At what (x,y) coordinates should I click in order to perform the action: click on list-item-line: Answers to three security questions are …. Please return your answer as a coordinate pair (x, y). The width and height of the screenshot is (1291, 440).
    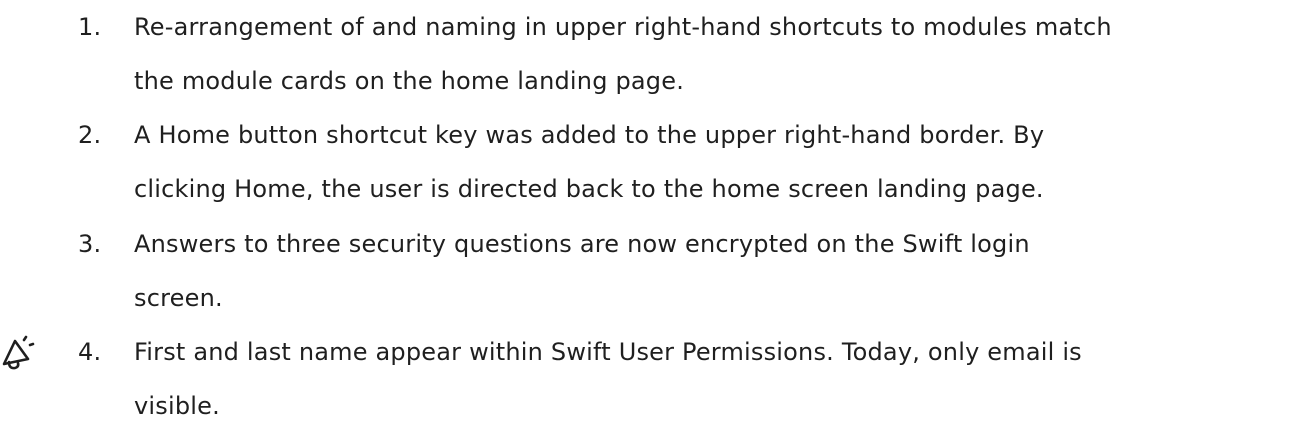
    Looking at the image, I should click on (582, 244).